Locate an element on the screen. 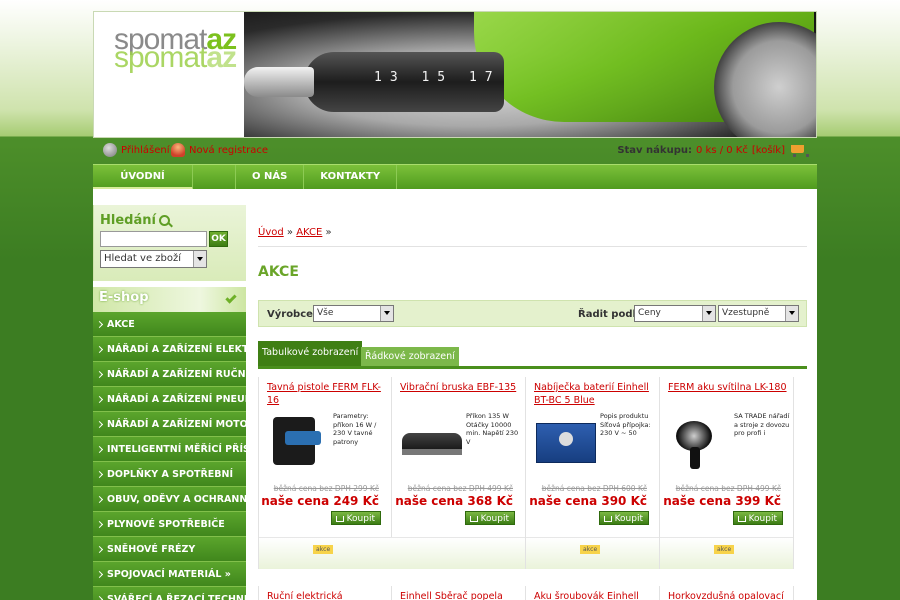 This screenshot has width=900, height=600. category-item: SVÁŘECÍ A ŘEZACÍ TECHNIKA is located at coordinates (169, 593).